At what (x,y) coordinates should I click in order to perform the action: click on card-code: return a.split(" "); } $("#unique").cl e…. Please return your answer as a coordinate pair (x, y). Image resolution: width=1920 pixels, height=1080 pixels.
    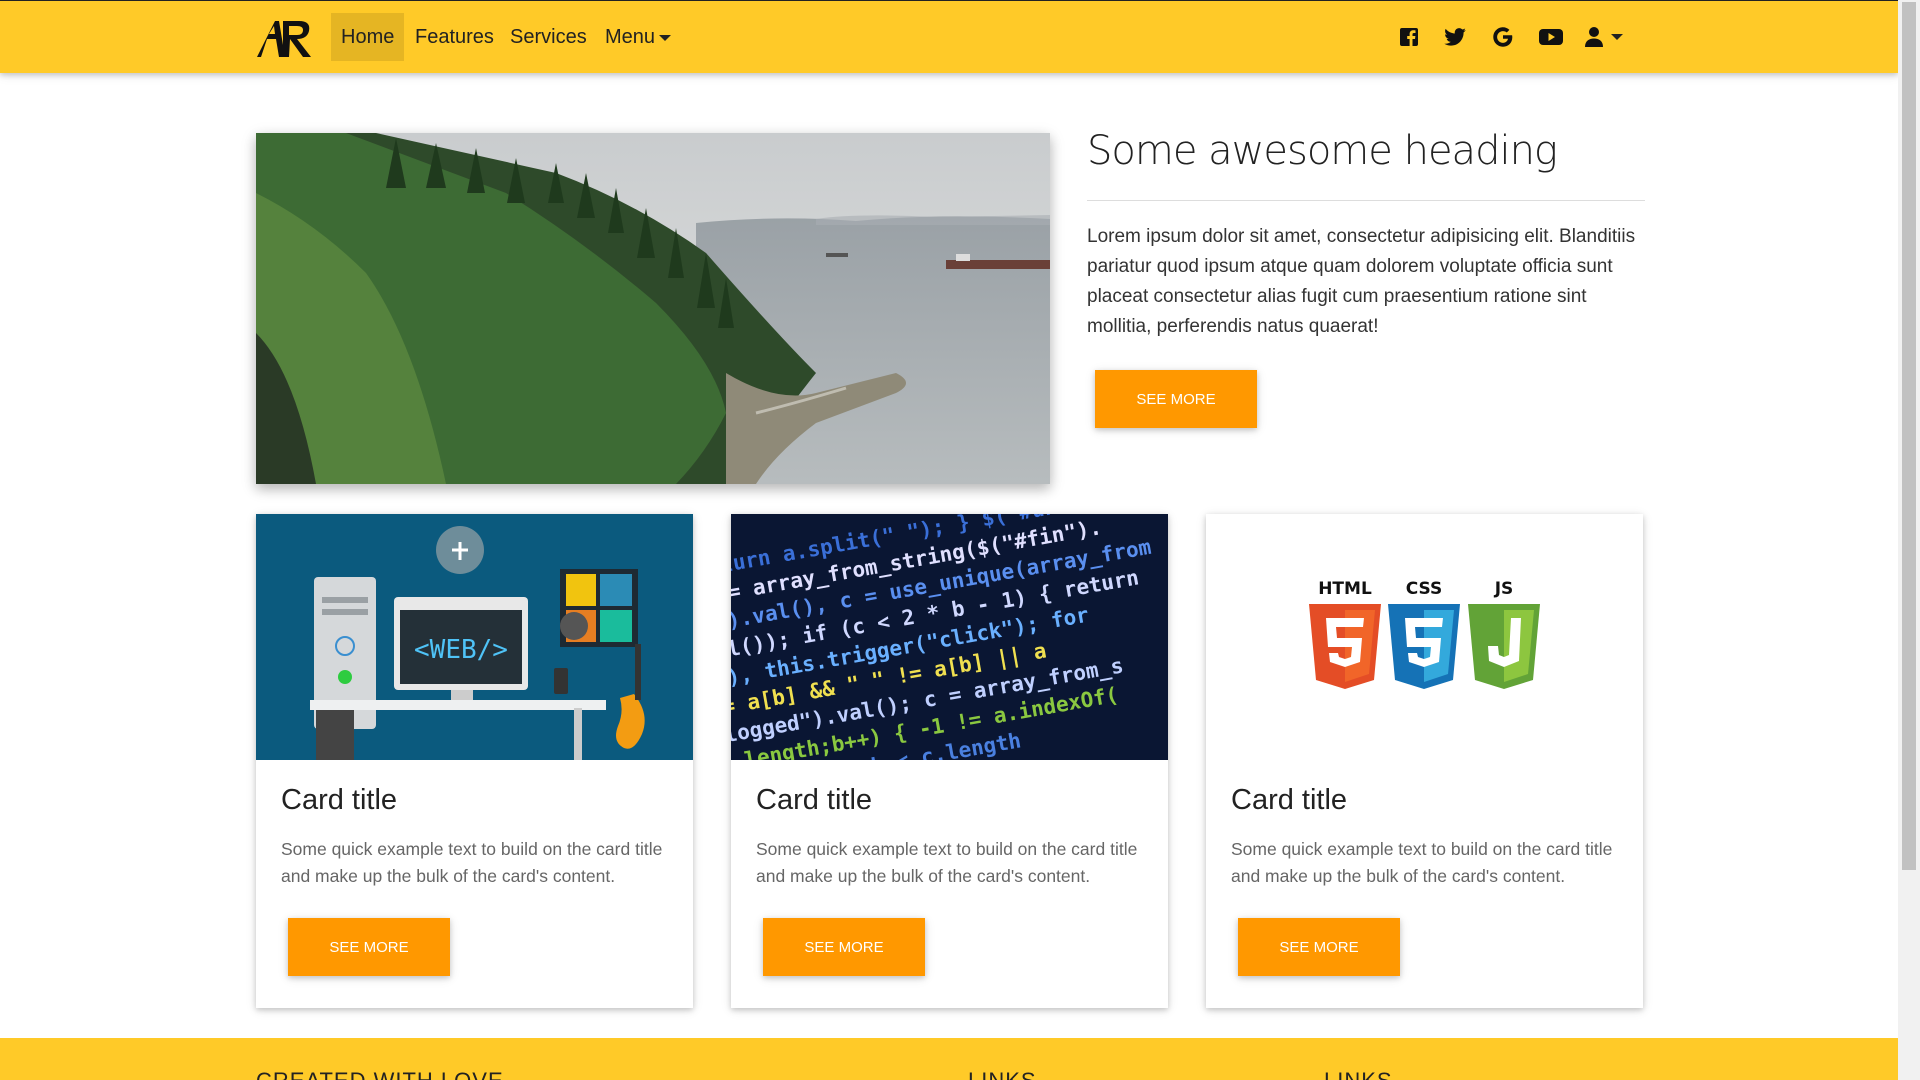
    Looking at the image, I should click on (949, 761).